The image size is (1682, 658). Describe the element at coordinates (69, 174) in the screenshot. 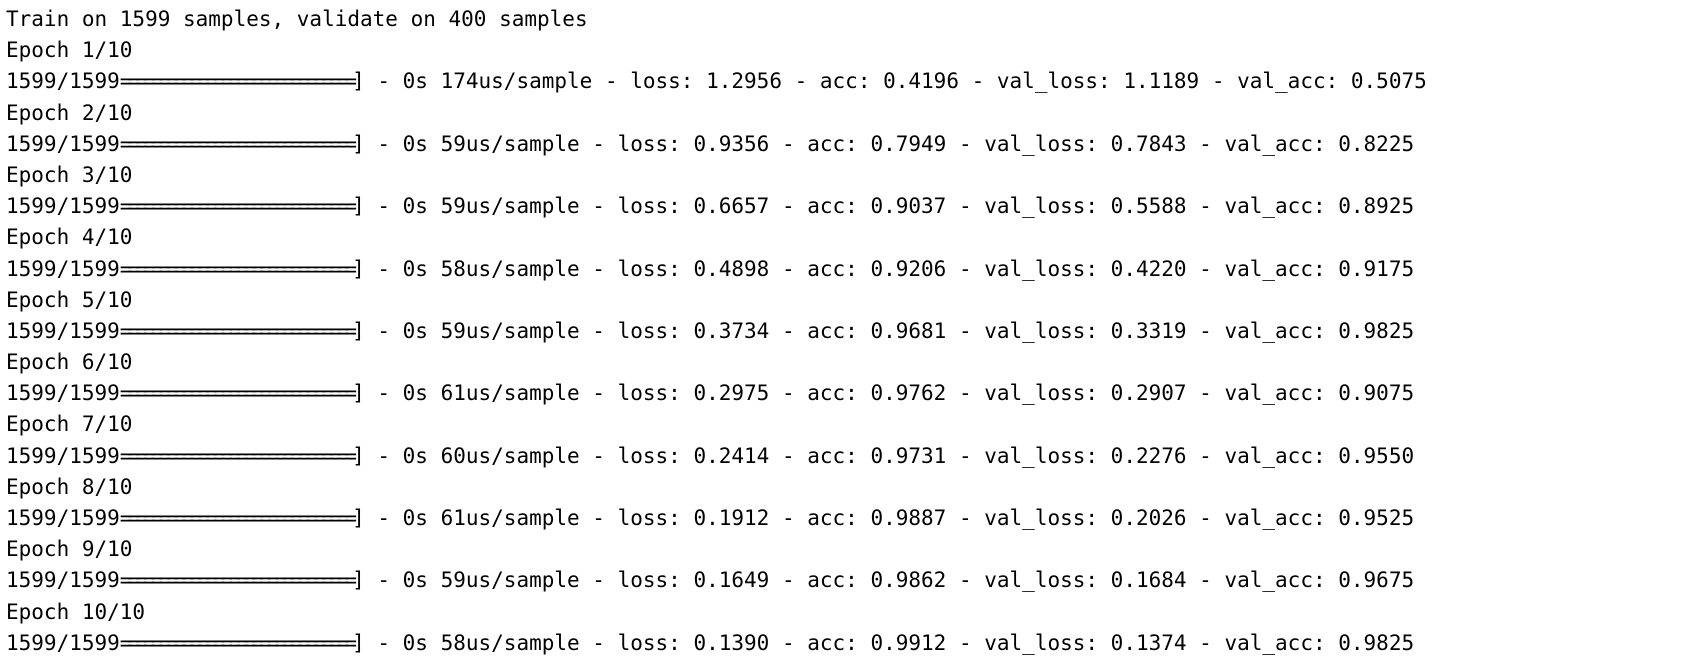

I see `epoch-label: Epoch 3/10` at that location.